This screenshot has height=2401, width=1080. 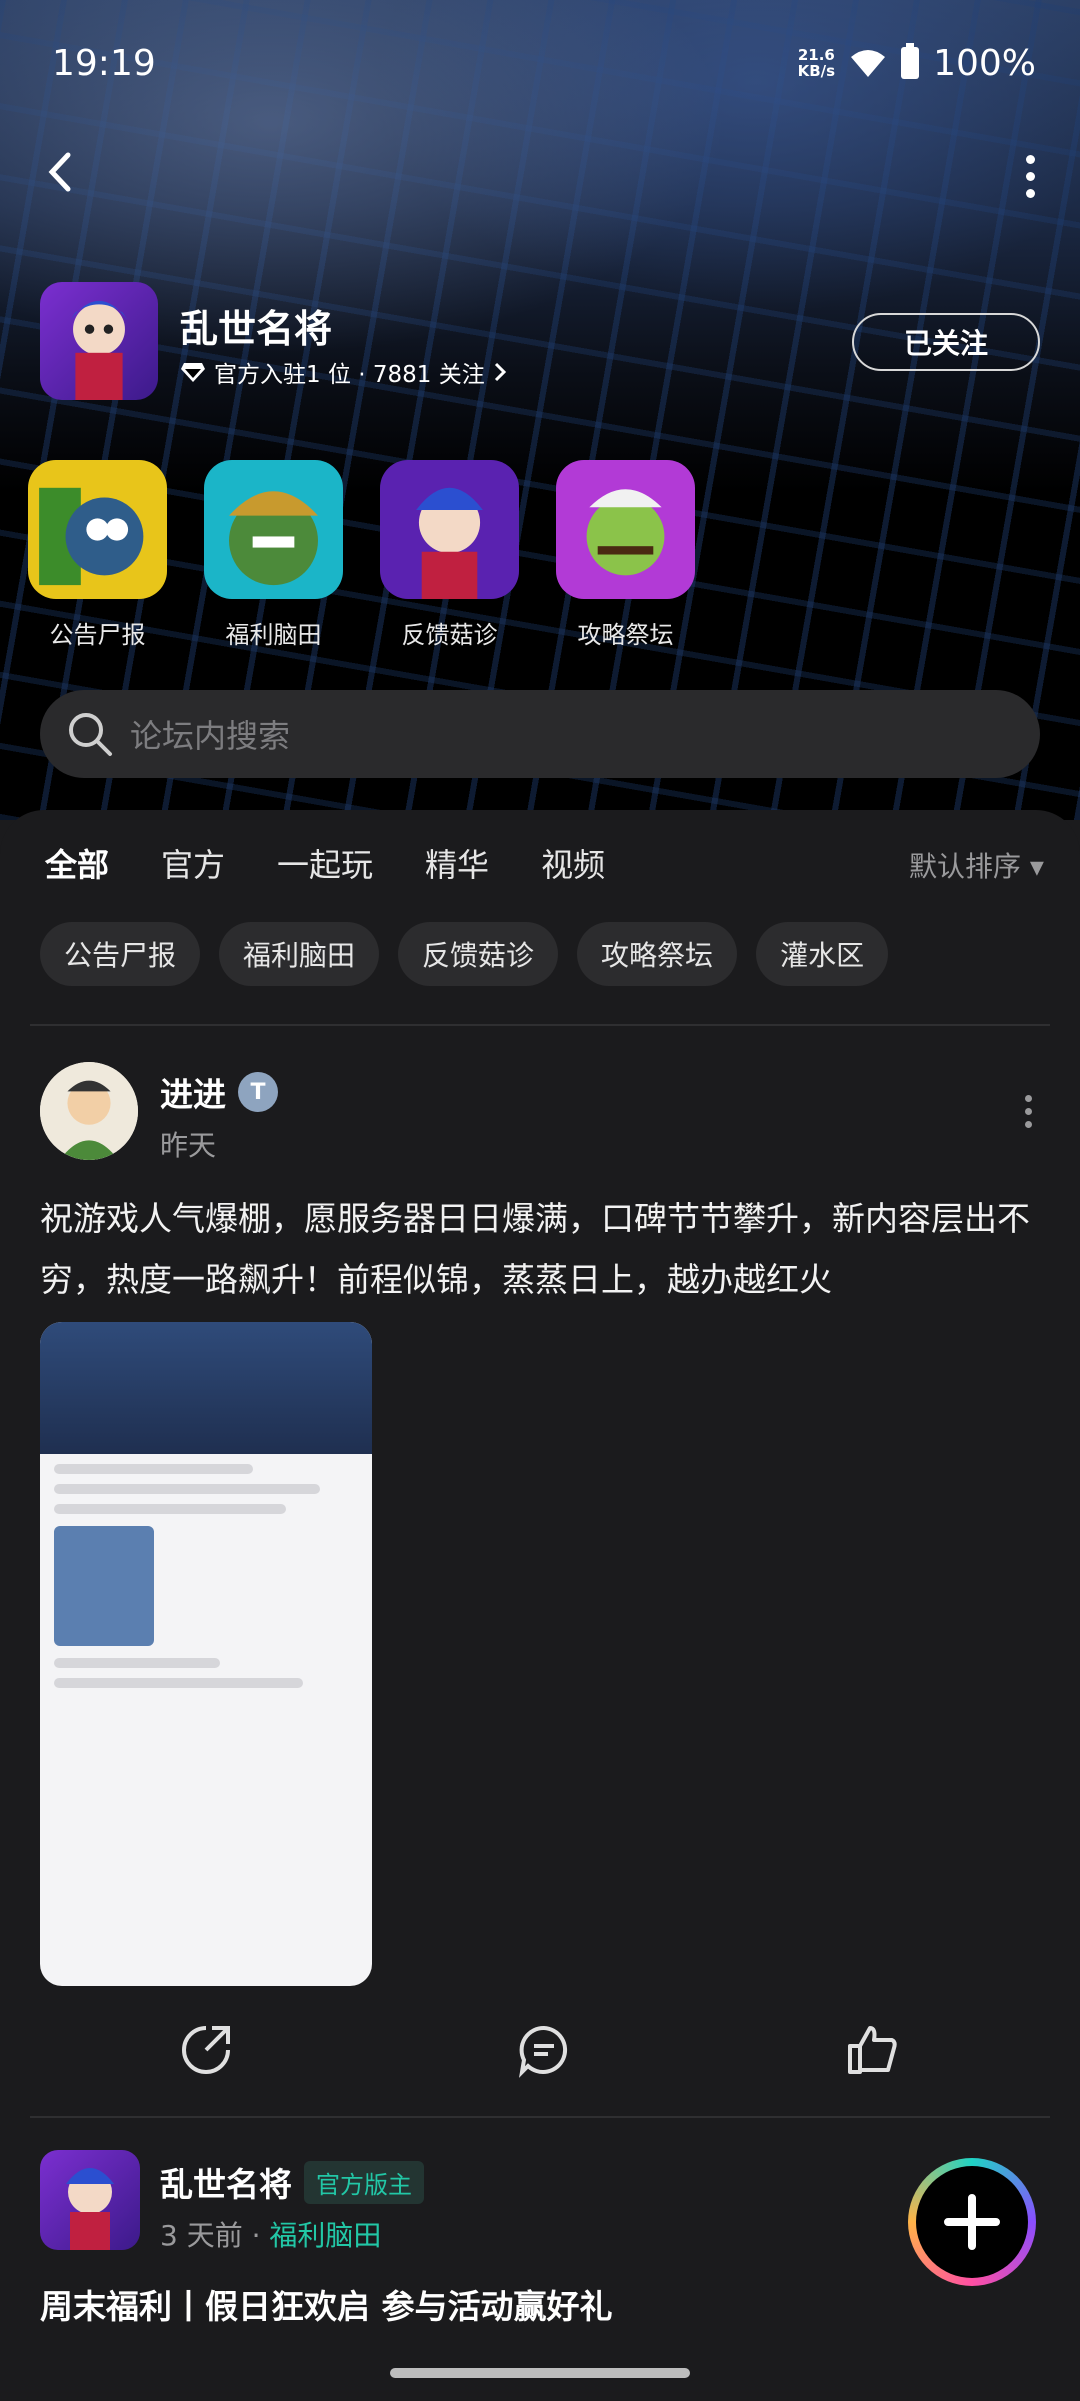 I want to click on post-author: 乱世名将 官方版主, so click(x=292, y=2182).